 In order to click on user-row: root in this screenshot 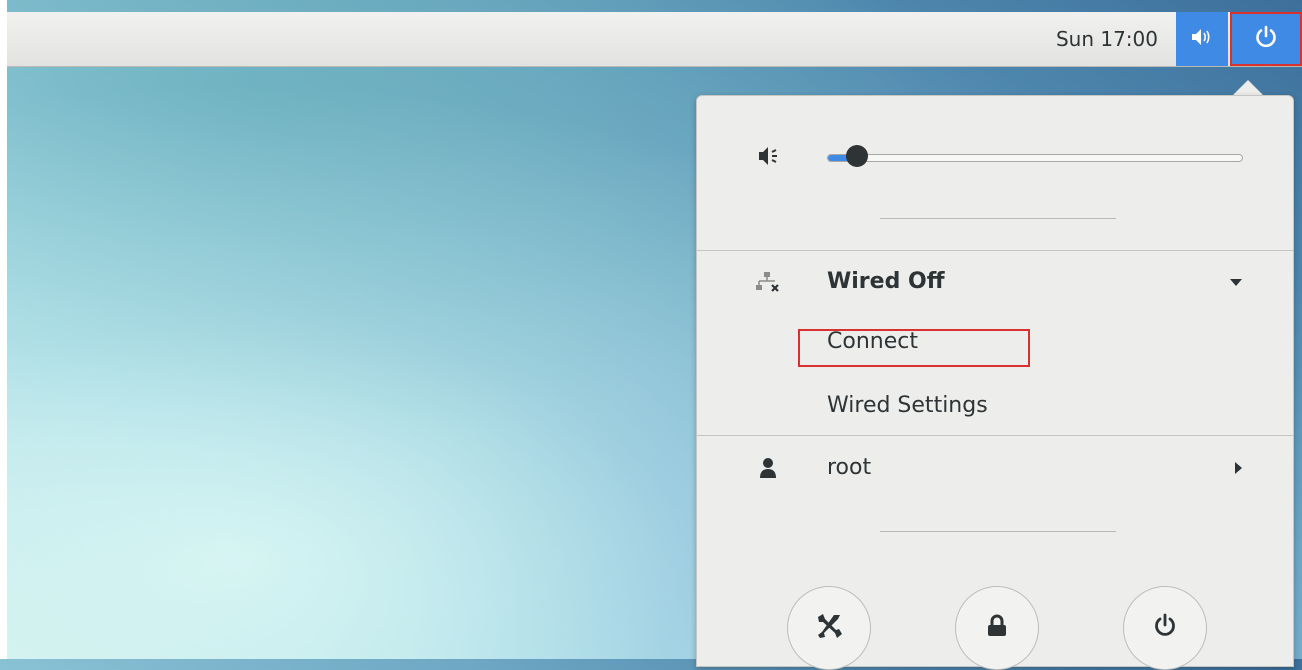, I will do `click(995, 468)`.